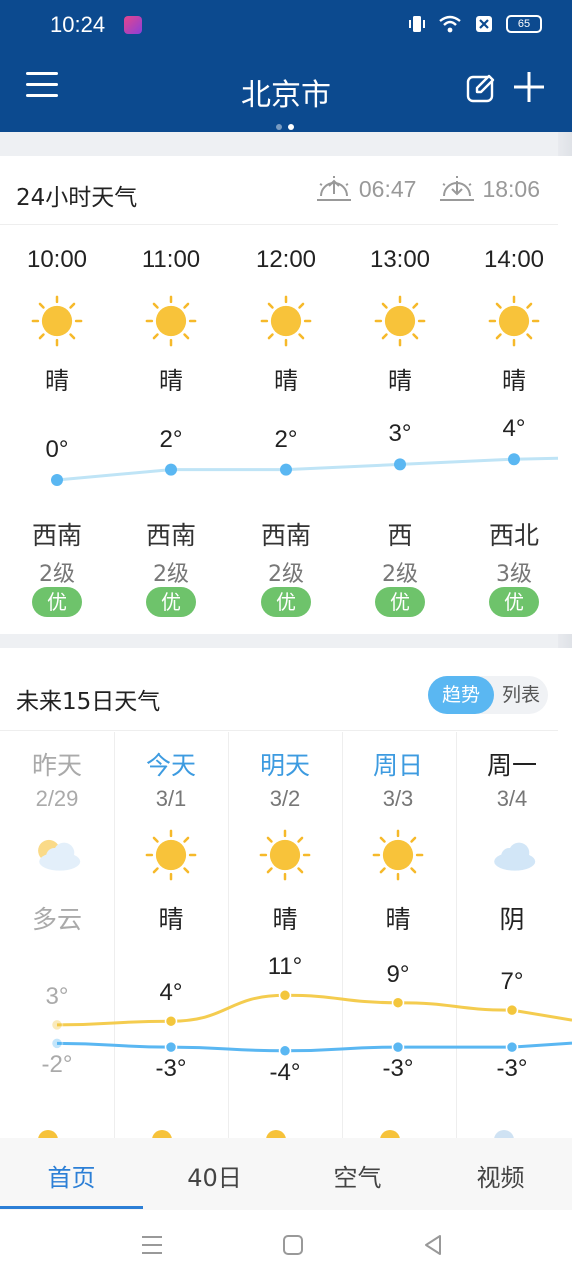  I want to click on daily-date: 2/29, so click(57, 798).